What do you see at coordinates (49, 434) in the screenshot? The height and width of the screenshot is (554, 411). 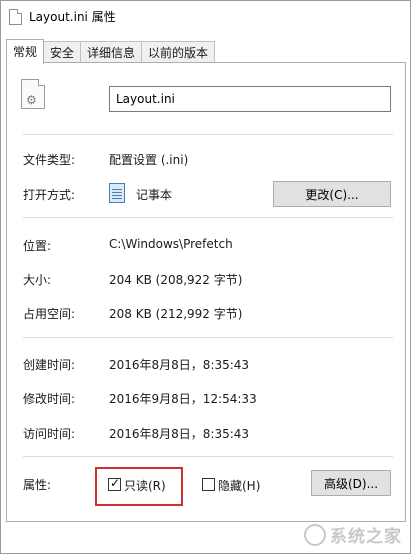 I see `accessed-label: 访问时间:` at bounding box center [49, 434].